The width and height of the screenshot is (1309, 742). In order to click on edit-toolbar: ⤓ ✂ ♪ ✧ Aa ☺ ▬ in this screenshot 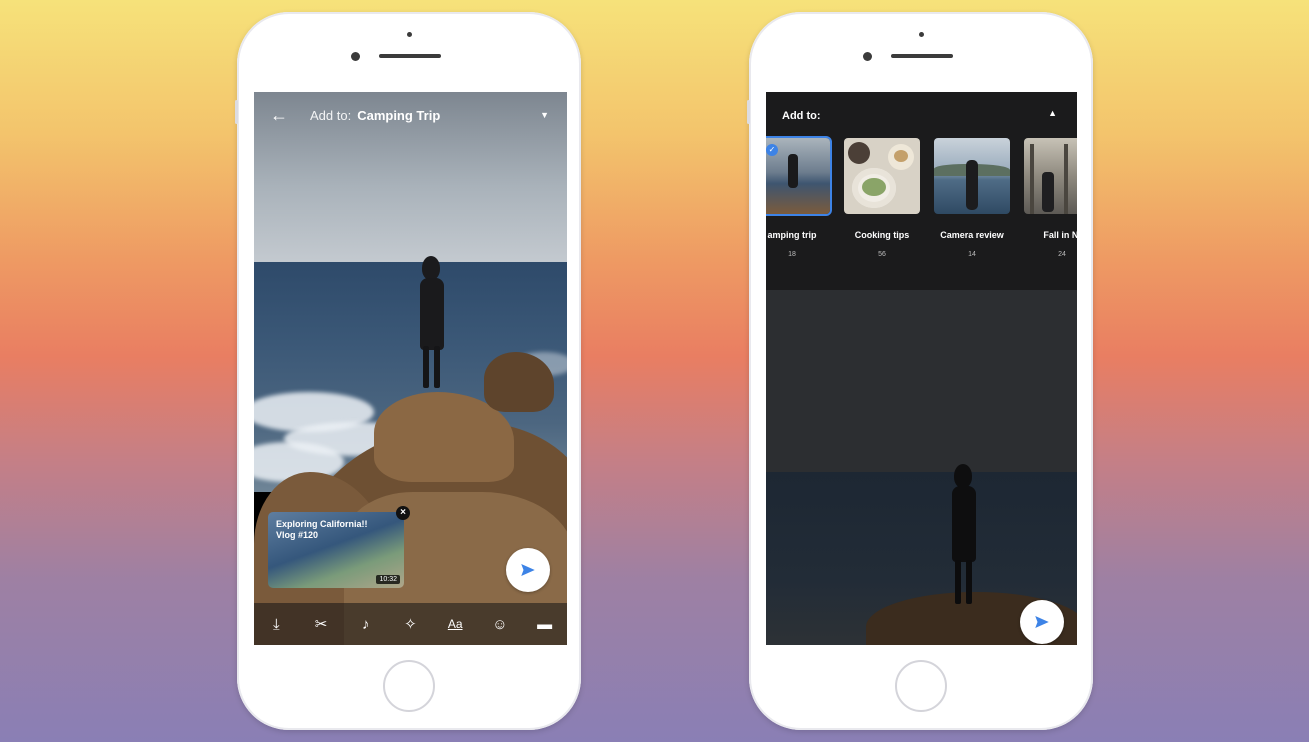, I will do `click(410, 624)`.